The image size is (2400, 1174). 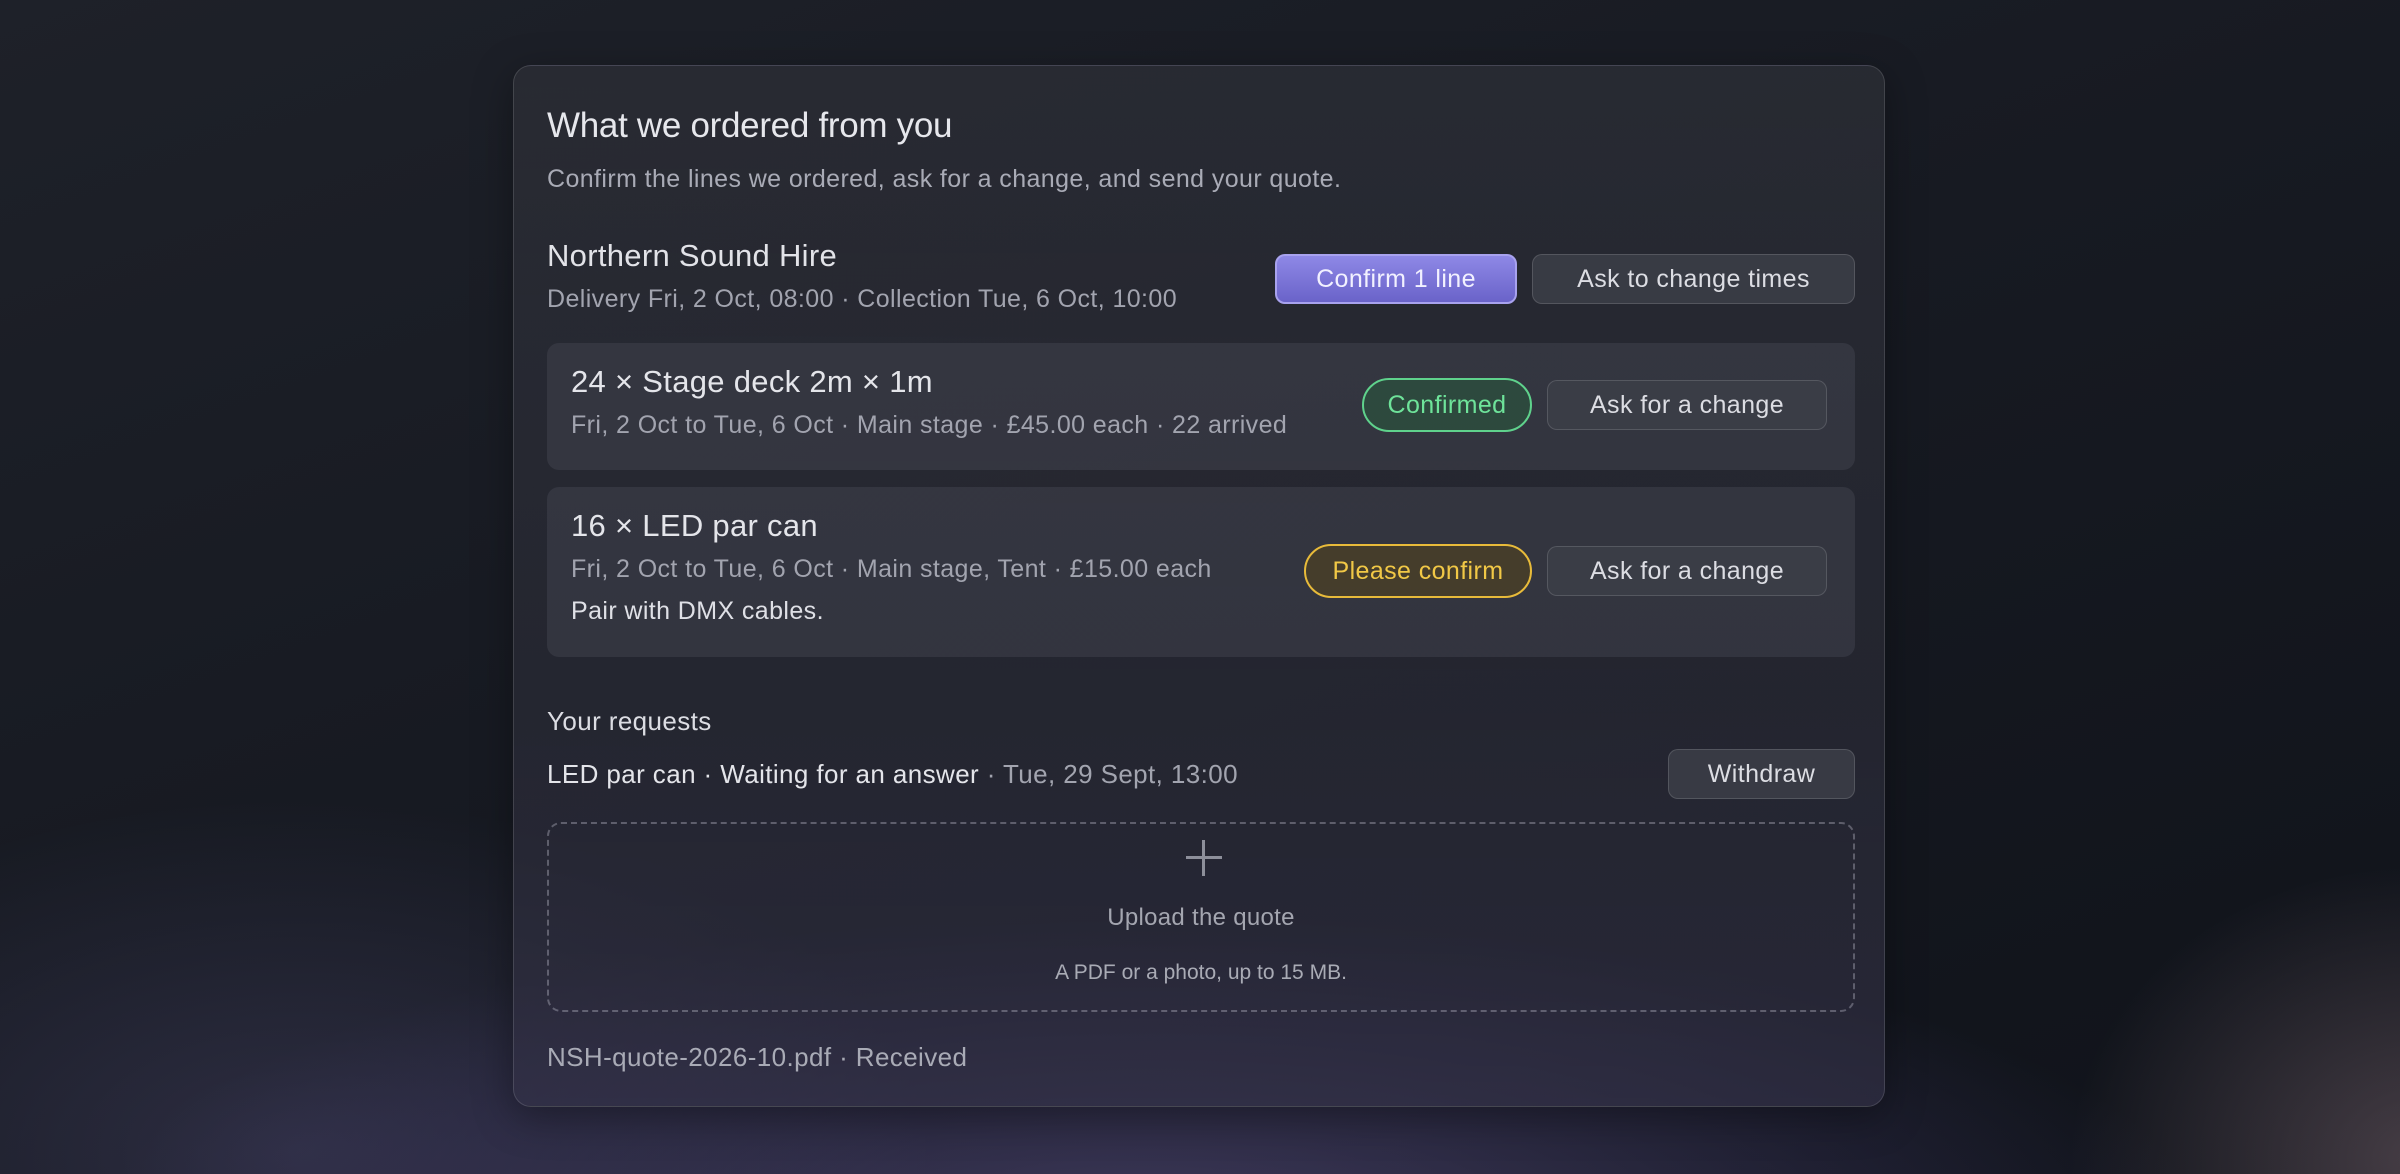 I want to click on request-time: · Tue, 29 Sept, 13:00, so click(x=1108, y=774).